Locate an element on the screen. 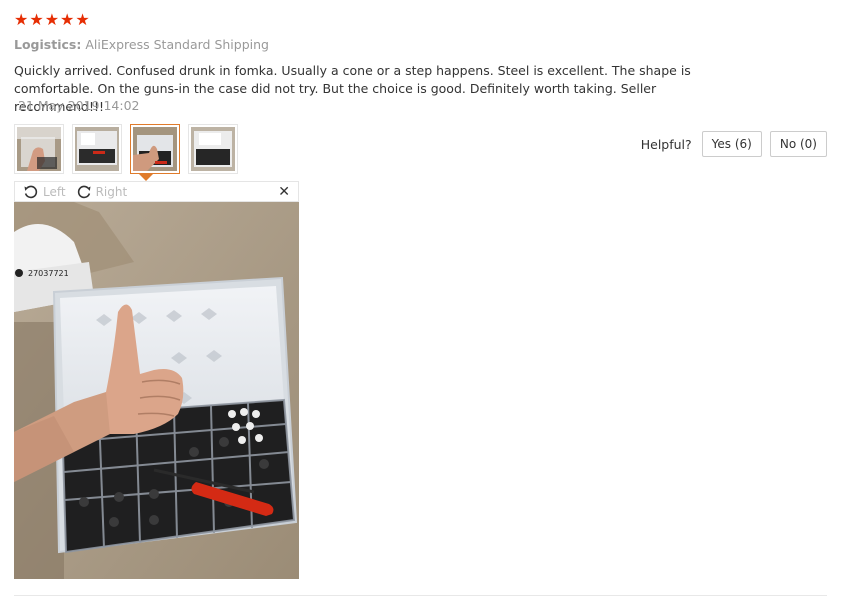 This screenshot has height=600, width=841. rotate-left-icon is located at coordinates (31, 191).